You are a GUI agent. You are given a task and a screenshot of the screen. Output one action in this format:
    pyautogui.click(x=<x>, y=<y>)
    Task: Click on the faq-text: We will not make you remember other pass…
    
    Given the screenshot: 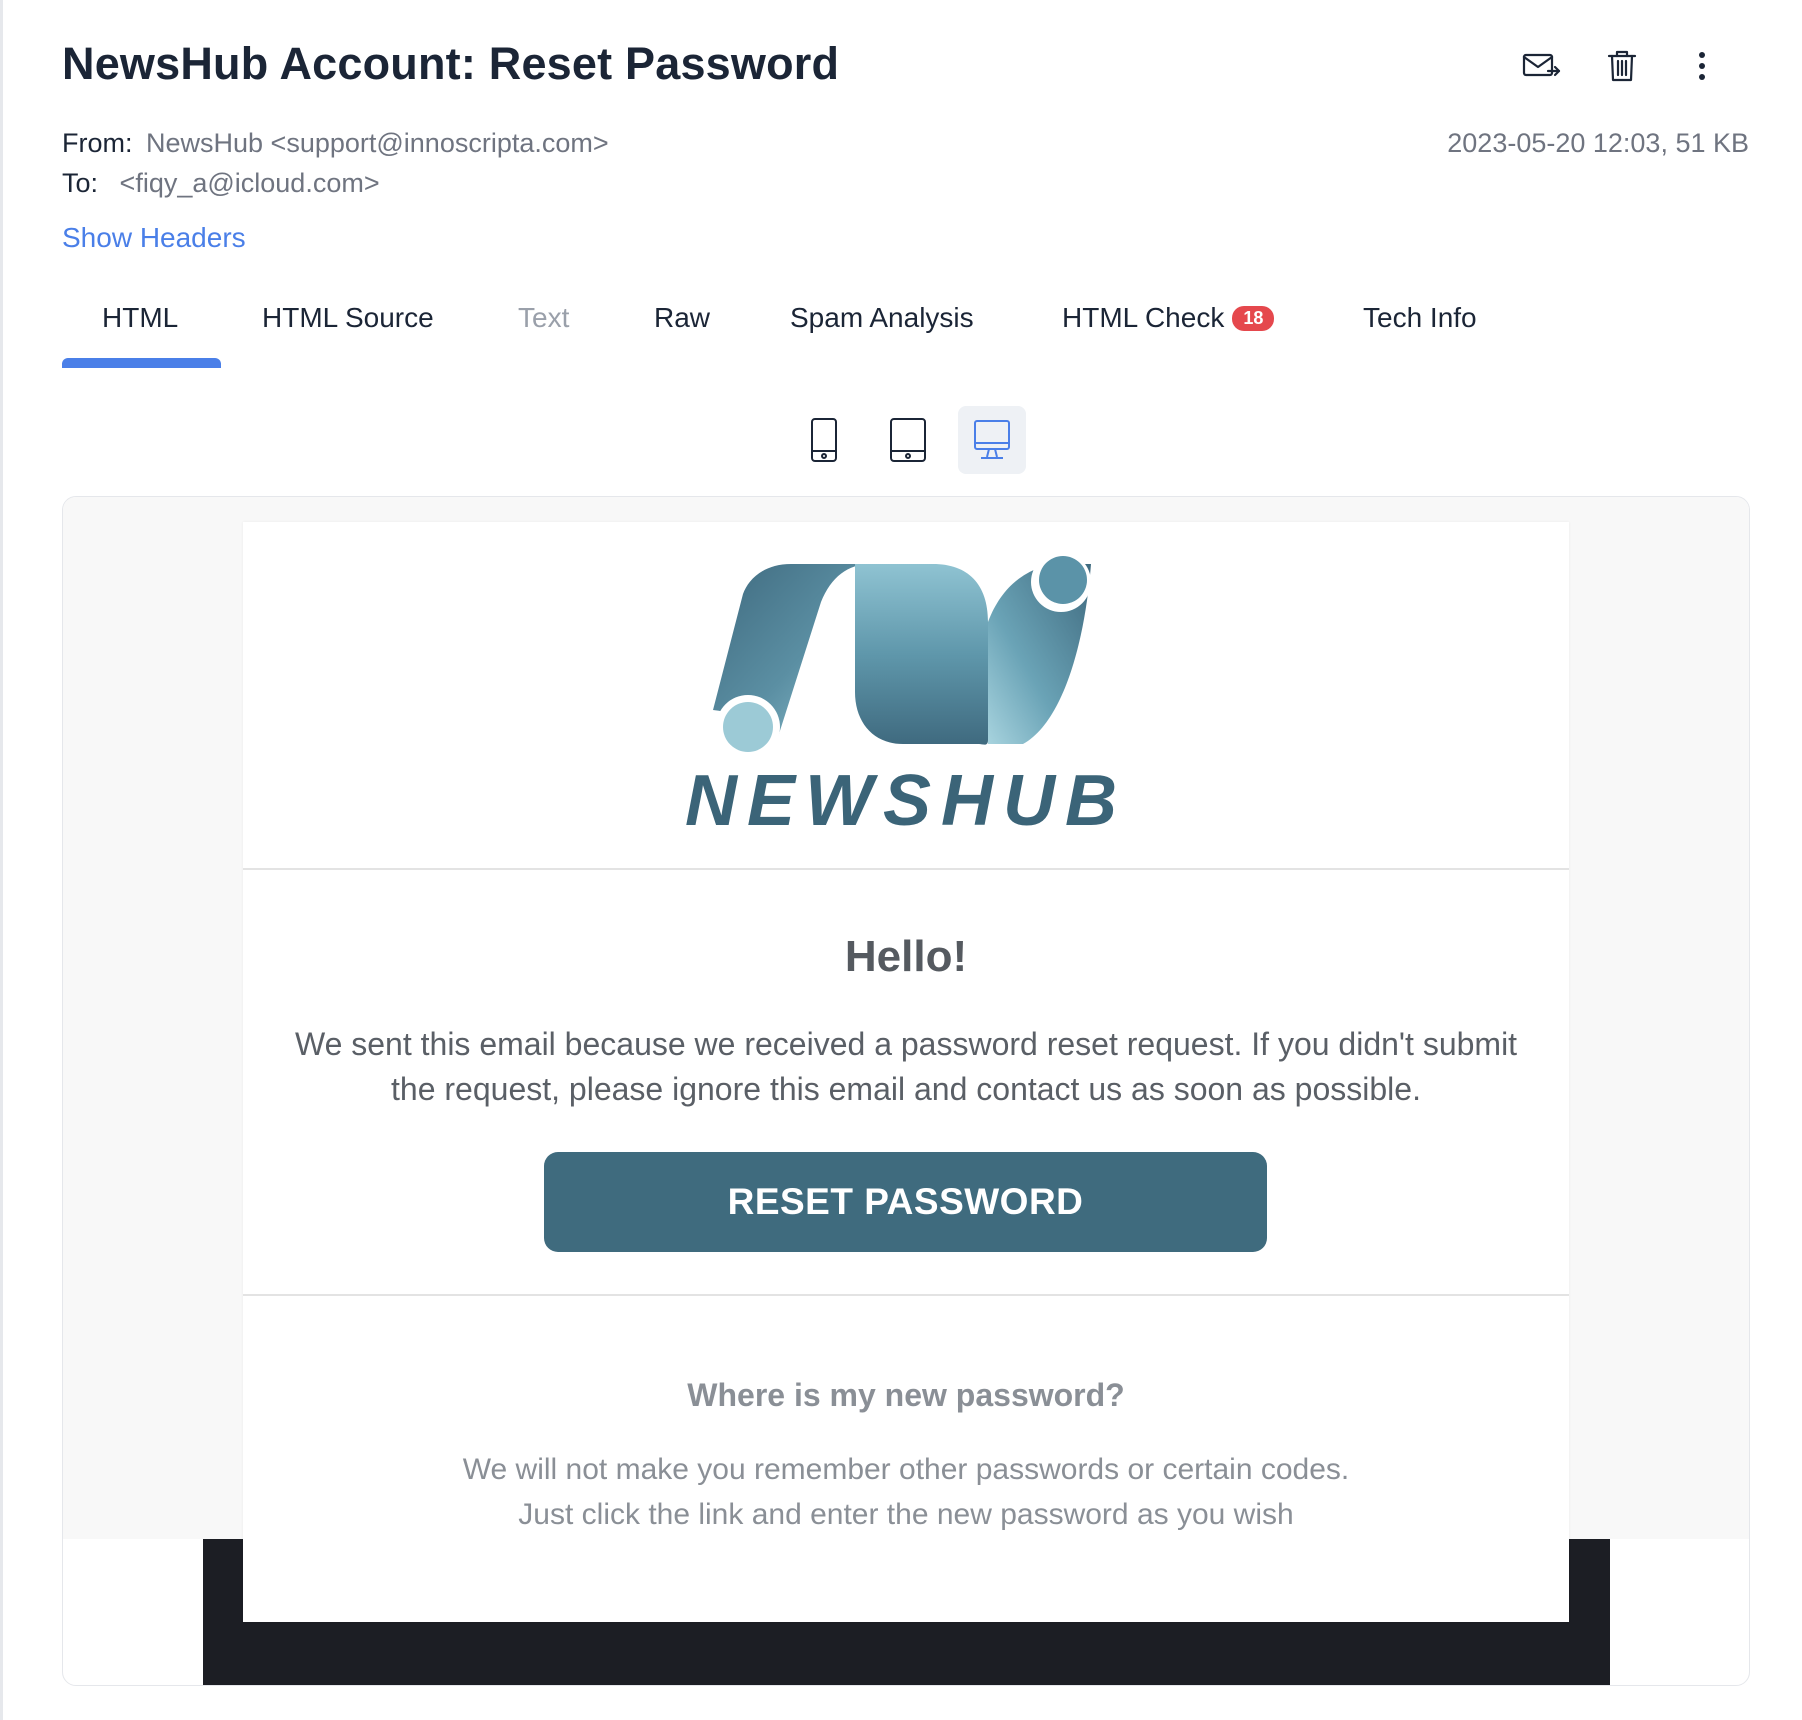 What is the action you would take?
    pyautogui.click(x=906, y=1492)
    